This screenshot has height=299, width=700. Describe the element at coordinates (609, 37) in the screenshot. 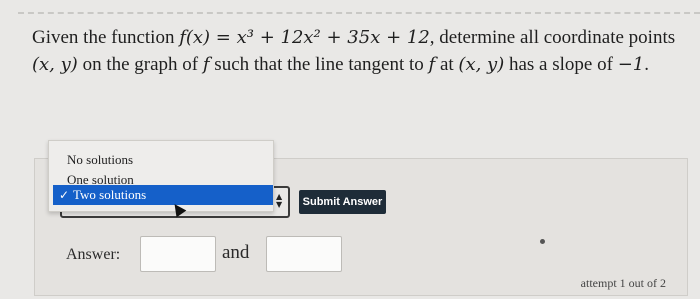

I see `question-part: coordinate points` at that location.